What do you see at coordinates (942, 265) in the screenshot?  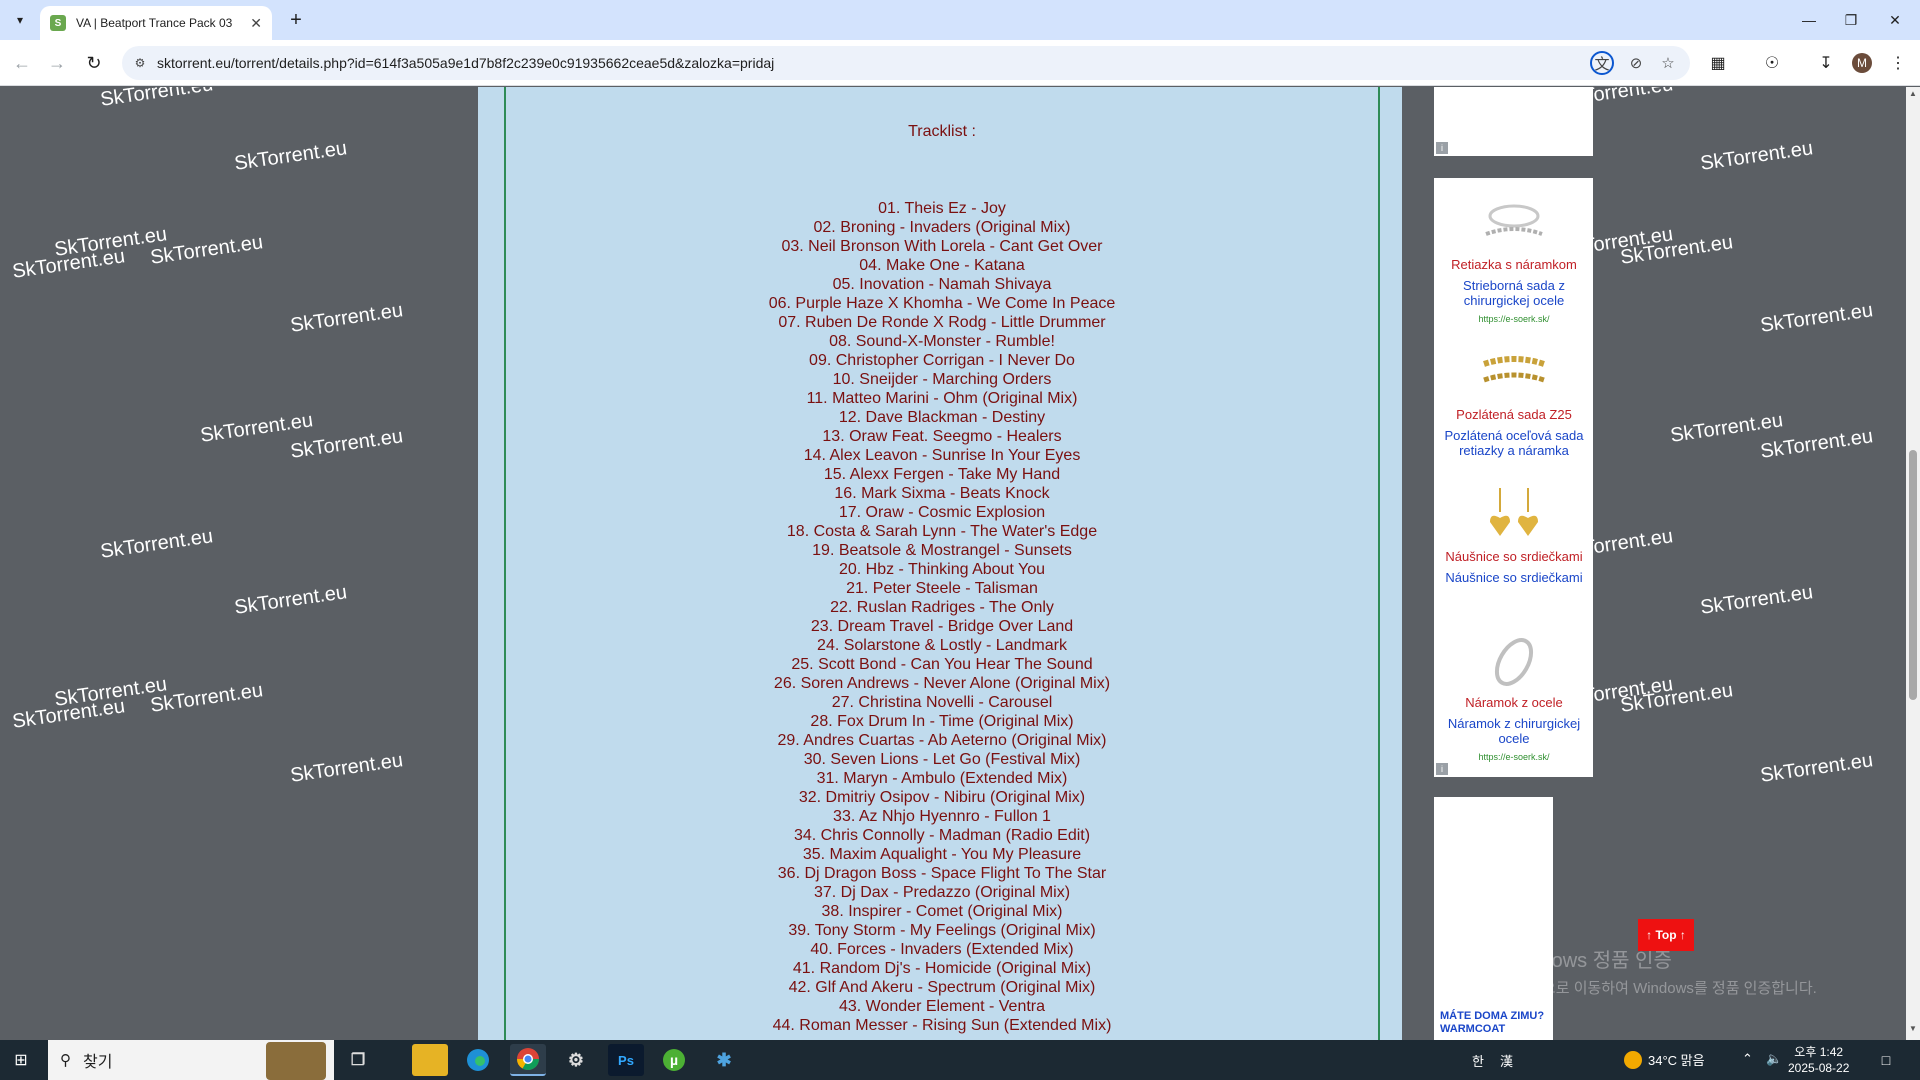 I see `track-item: 04. Make One - Katana` at bounding box center [942, 265].